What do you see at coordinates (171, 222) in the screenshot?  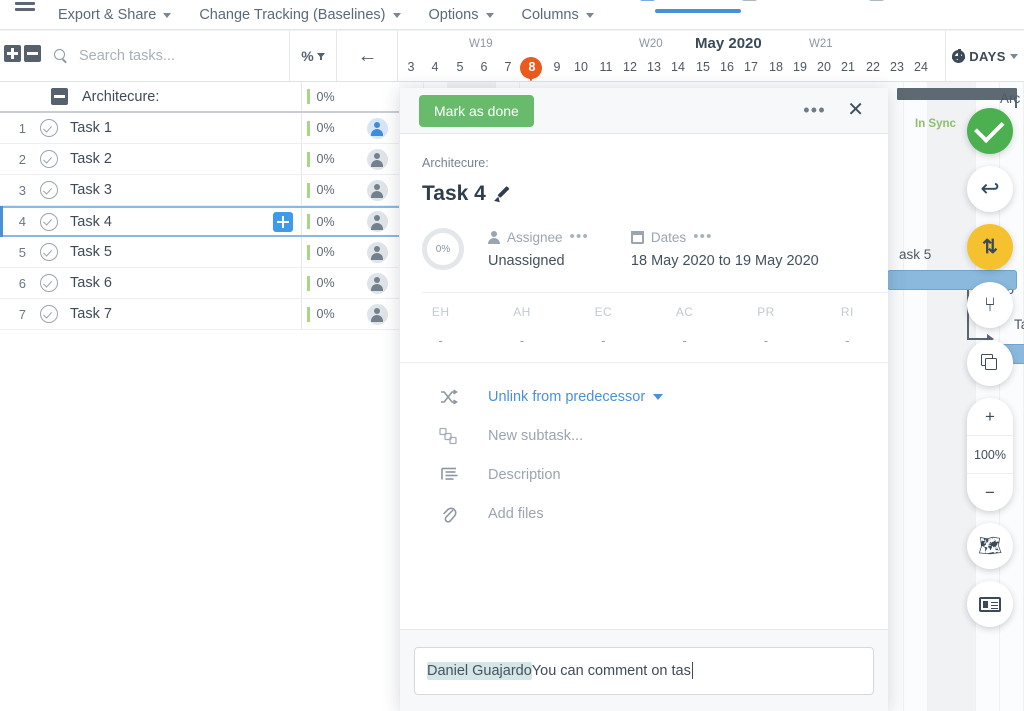 I see `task-name: Task 4` at bounding box center [171, 222].